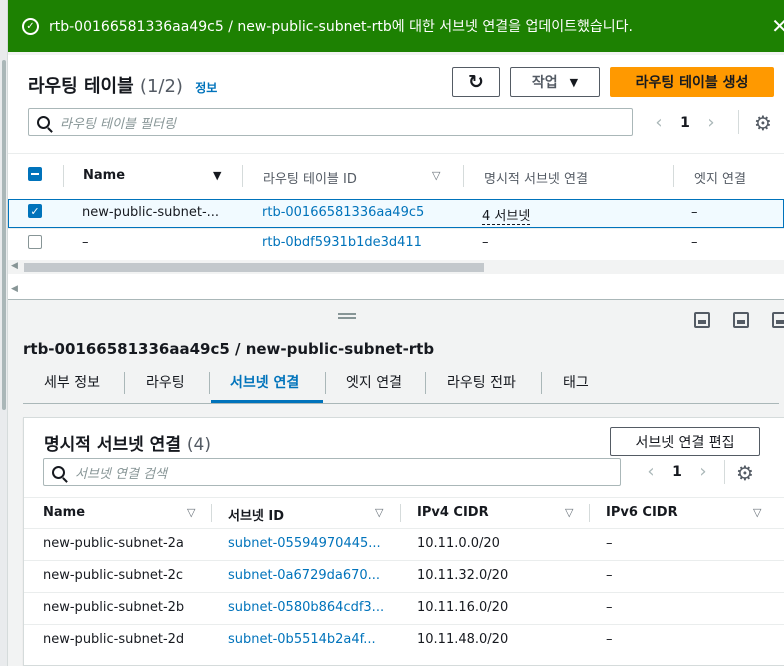 The height and width of the screenshot is (666, 784). What do you see at coordinates (256, 514) in the screenshot?
I see `col-header-subnet-id: 서브넷 ID` at bounding box center [256, 514].